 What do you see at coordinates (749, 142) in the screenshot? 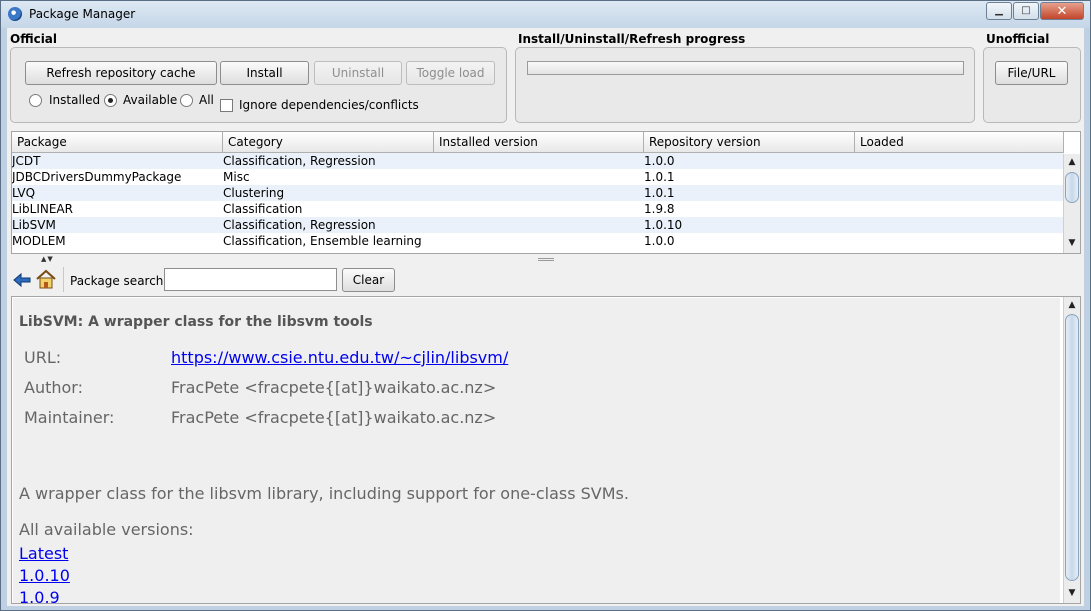
I see `column-header-repository-version: Repository version` at bounding box center [749, 142].